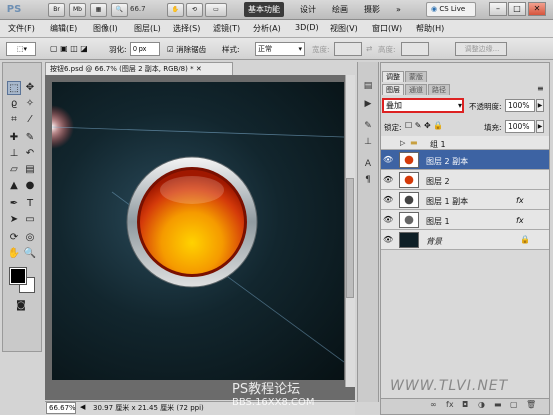  What do you see at coordinates (393, 89) in the screenshot?
I see `tab-layers: 图层` at bounding box center [393, 89].